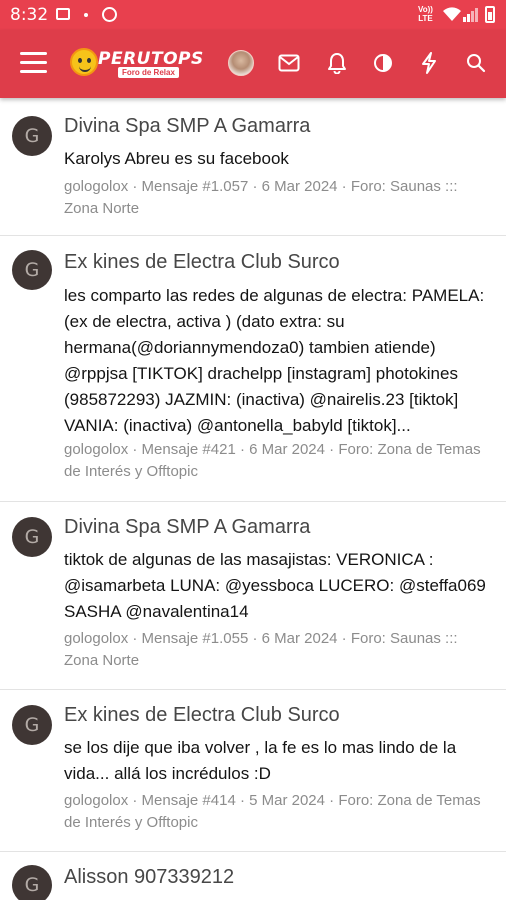 The image size is (506, 900). I want to click on menu-button, so click(33, 63).